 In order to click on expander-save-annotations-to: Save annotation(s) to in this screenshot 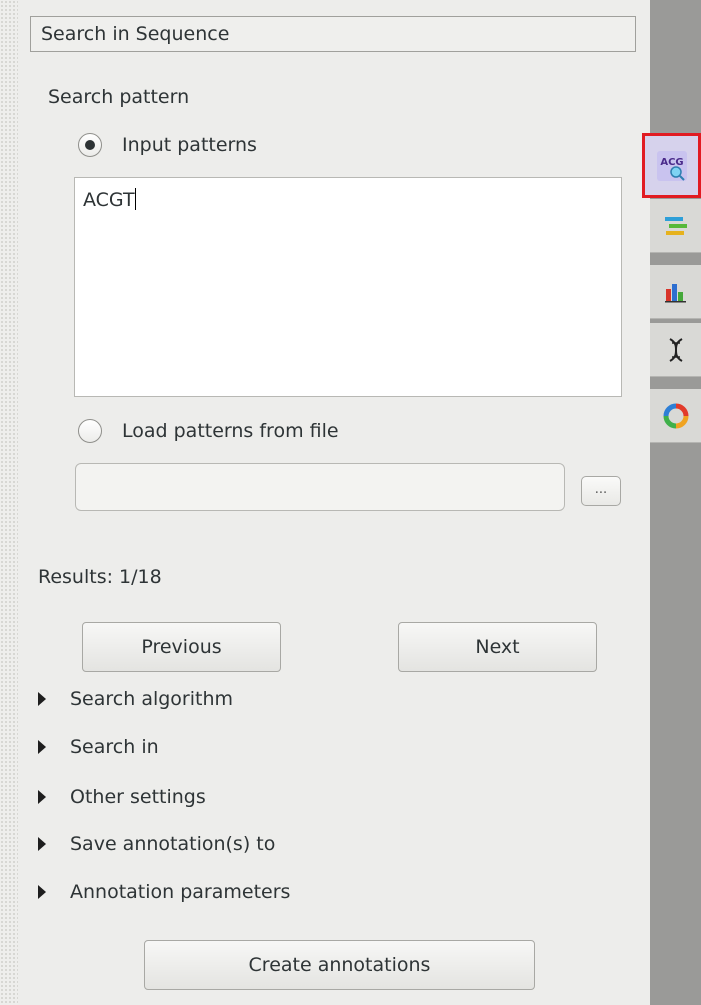, I will do `click(156, 844)`.